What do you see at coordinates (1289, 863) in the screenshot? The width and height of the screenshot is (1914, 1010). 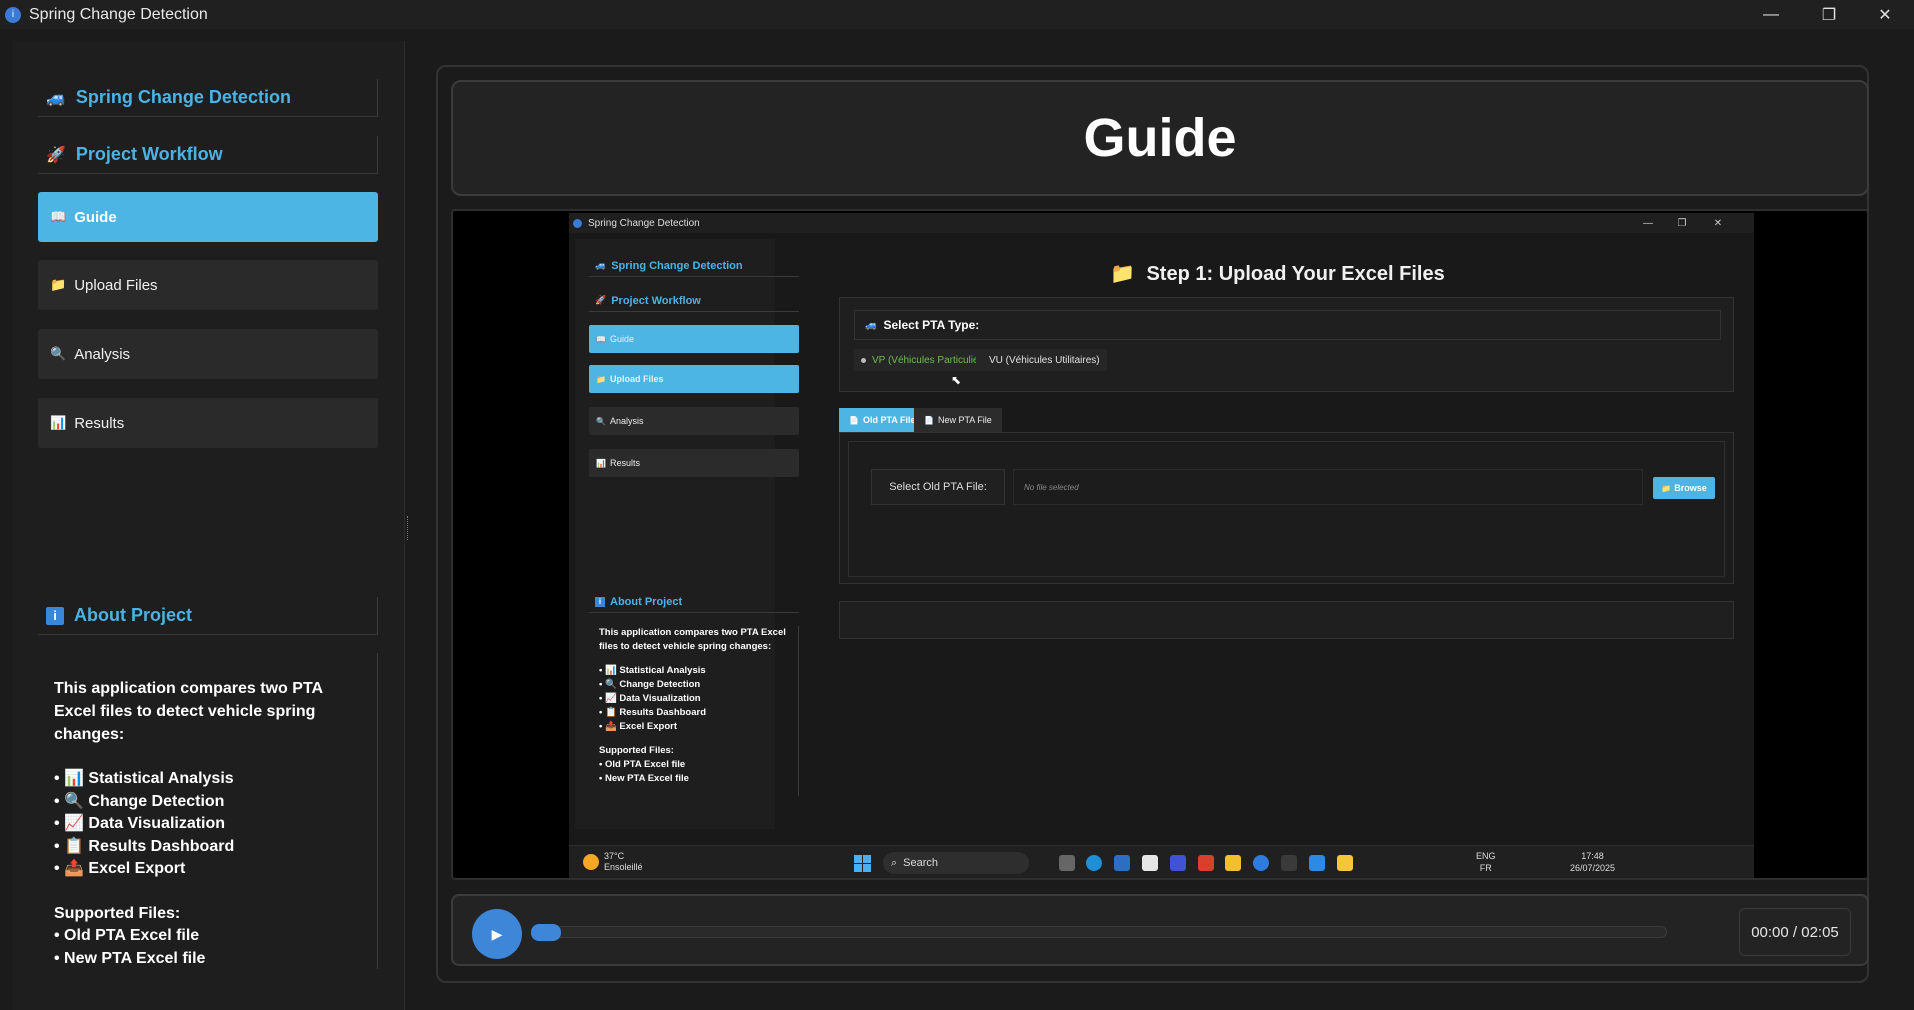 I see `terminal-icon` at bounding box center [1289, 863].